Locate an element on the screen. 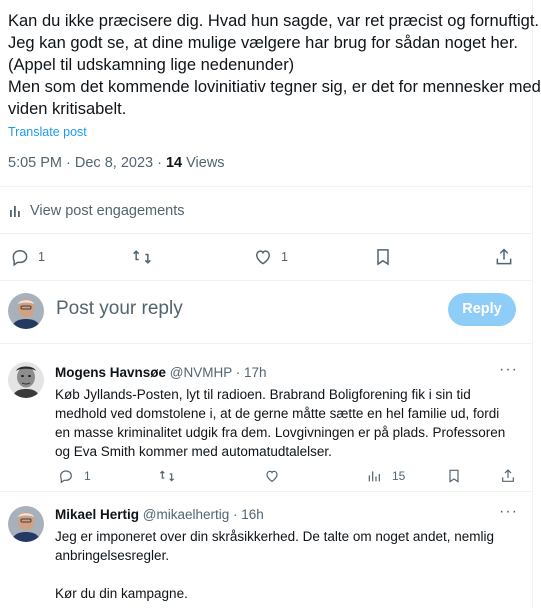  post-action-bar: 1 1 is located at coordinates (266, 257).